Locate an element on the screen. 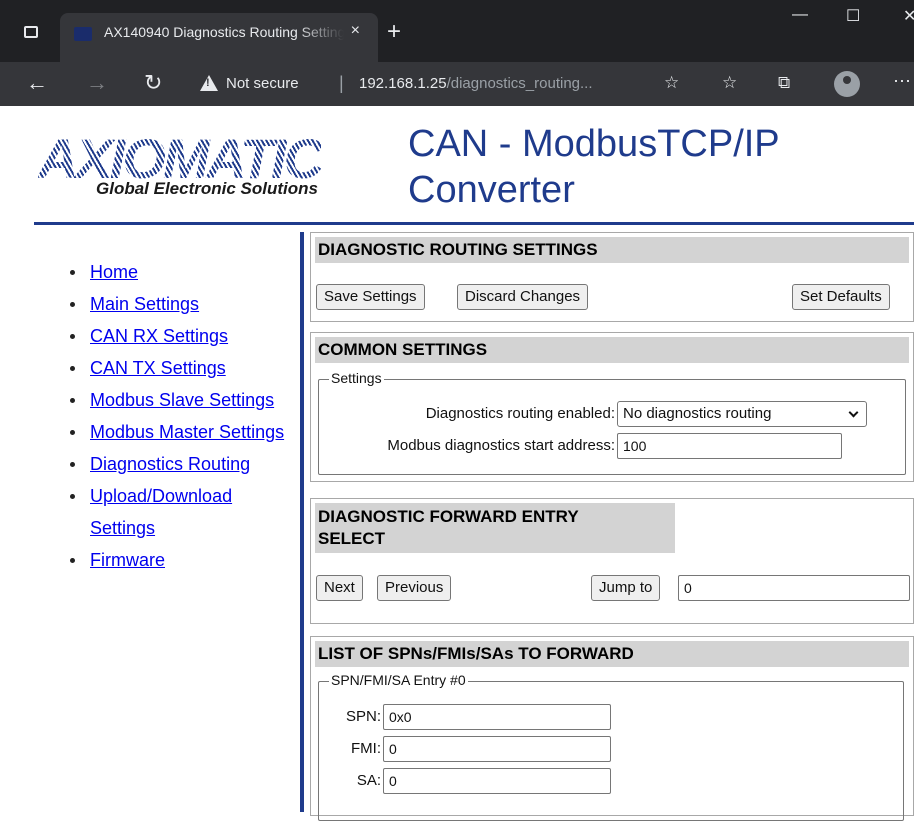  sidebar-link-main-settings: Main Settings is located at coordinates (144, 304).